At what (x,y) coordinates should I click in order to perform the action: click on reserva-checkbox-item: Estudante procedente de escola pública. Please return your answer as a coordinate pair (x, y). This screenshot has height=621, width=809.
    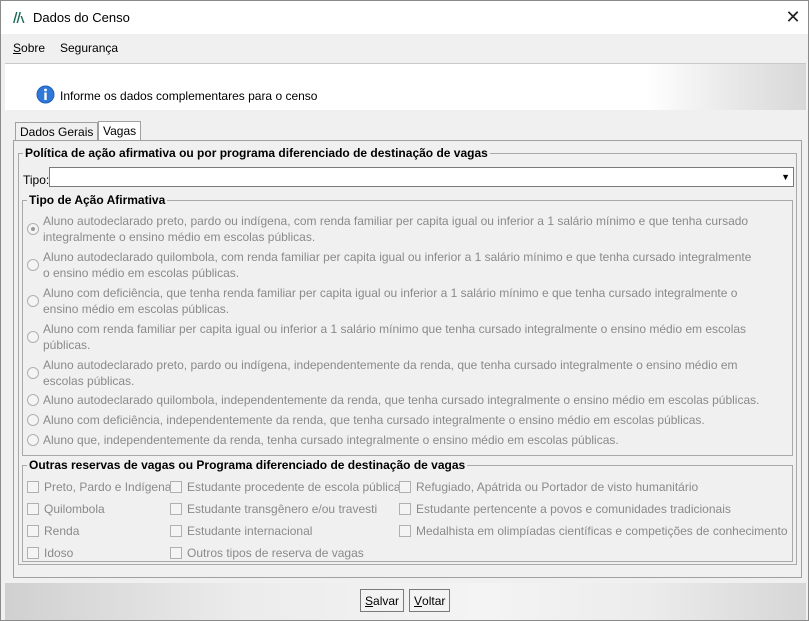
    Looking at the image, I should click on (285, 487).